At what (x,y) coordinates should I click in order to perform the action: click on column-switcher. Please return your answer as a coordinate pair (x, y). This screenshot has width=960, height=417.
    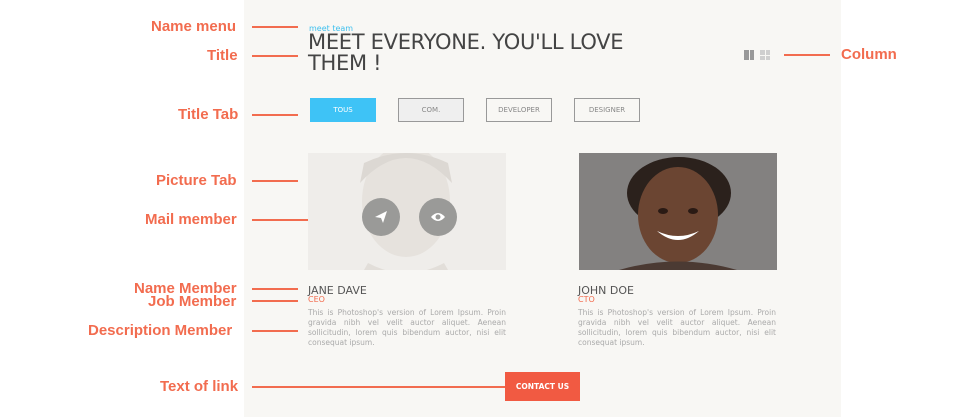
    Looking at the image, I should click on (757, 55).